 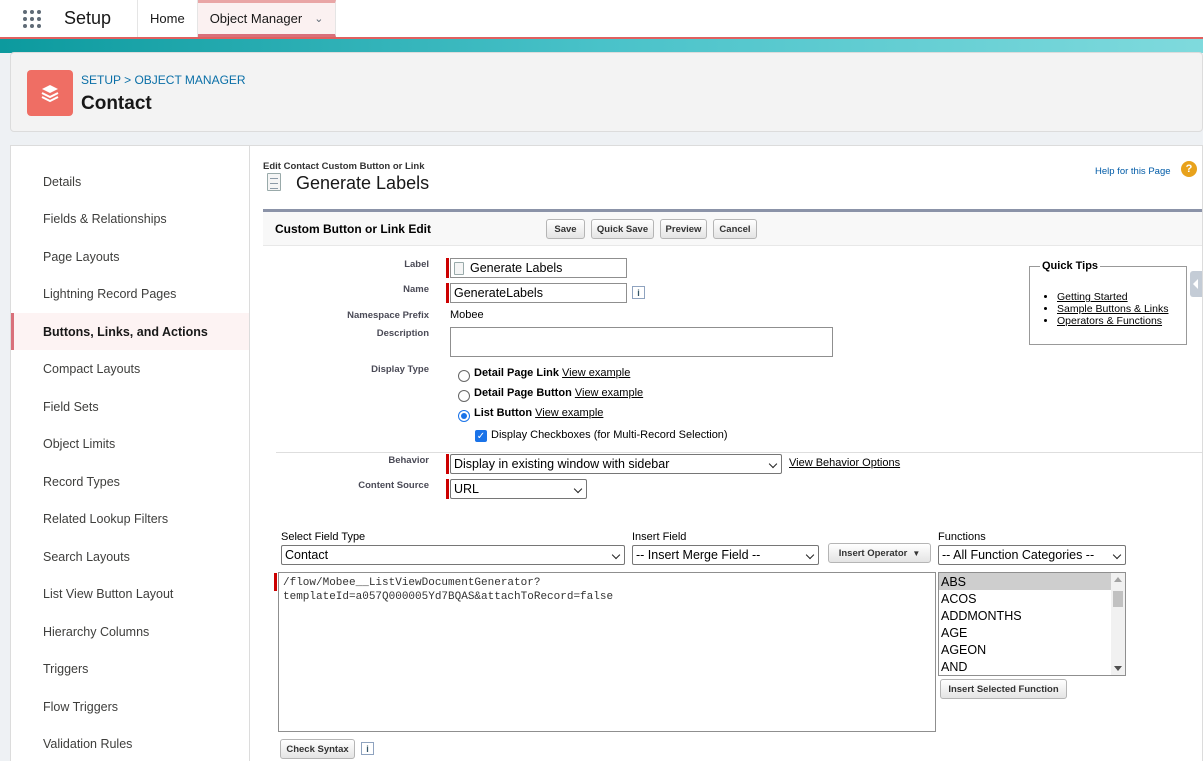 What do you see at coordinates (552, 373) in the screenshot?
I see `option-detail-page-link: Detail Page Link View example` at bounding box center [552, 373].